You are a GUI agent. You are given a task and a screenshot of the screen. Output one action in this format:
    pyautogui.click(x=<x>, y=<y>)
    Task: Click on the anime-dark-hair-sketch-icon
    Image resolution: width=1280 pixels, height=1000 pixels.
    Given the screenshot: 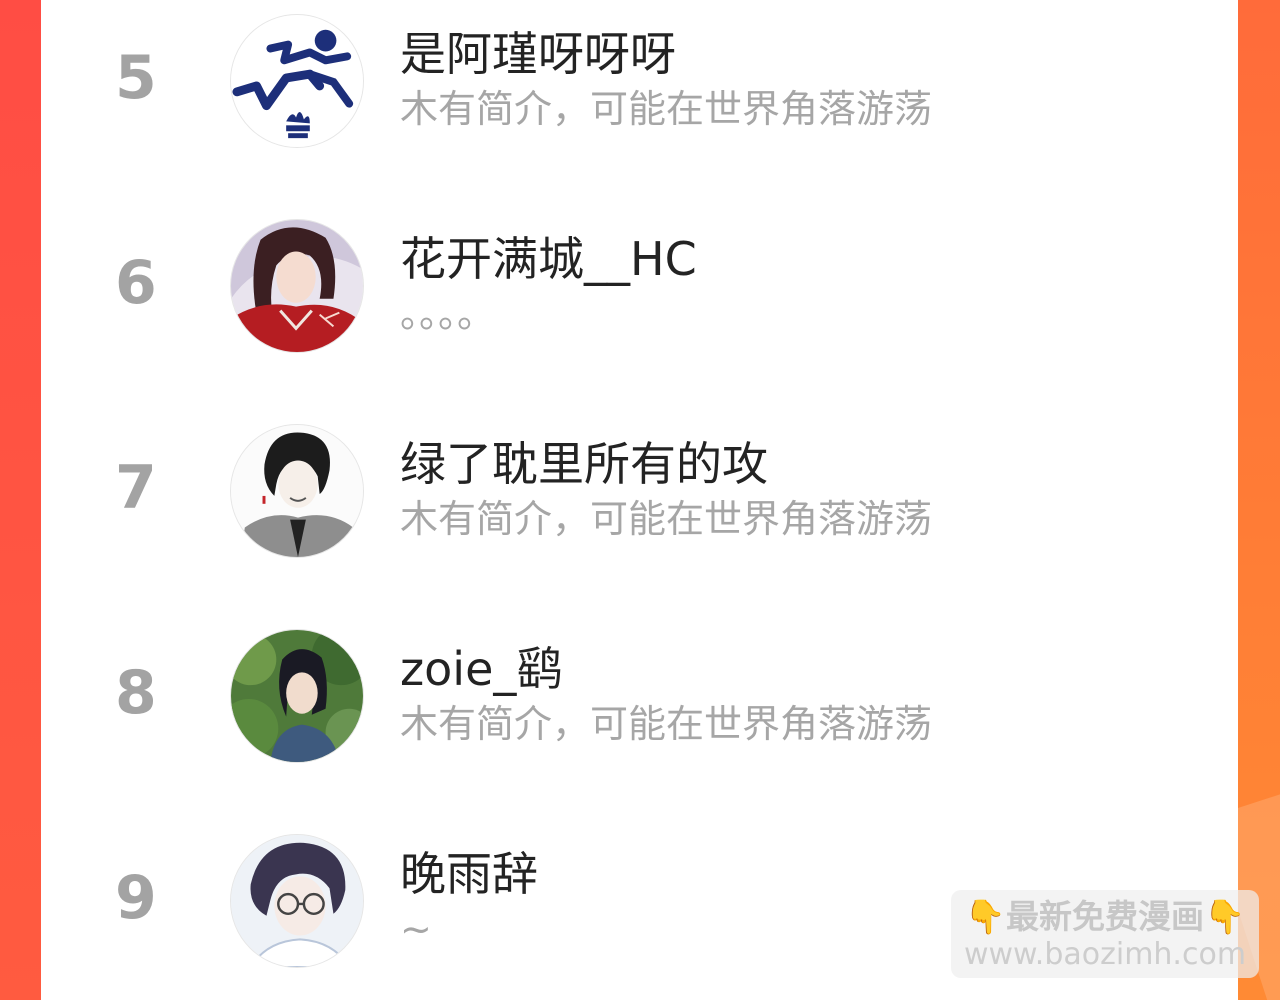 What is the action you would take?
    pyautogui.click(x=297, y=491)
    